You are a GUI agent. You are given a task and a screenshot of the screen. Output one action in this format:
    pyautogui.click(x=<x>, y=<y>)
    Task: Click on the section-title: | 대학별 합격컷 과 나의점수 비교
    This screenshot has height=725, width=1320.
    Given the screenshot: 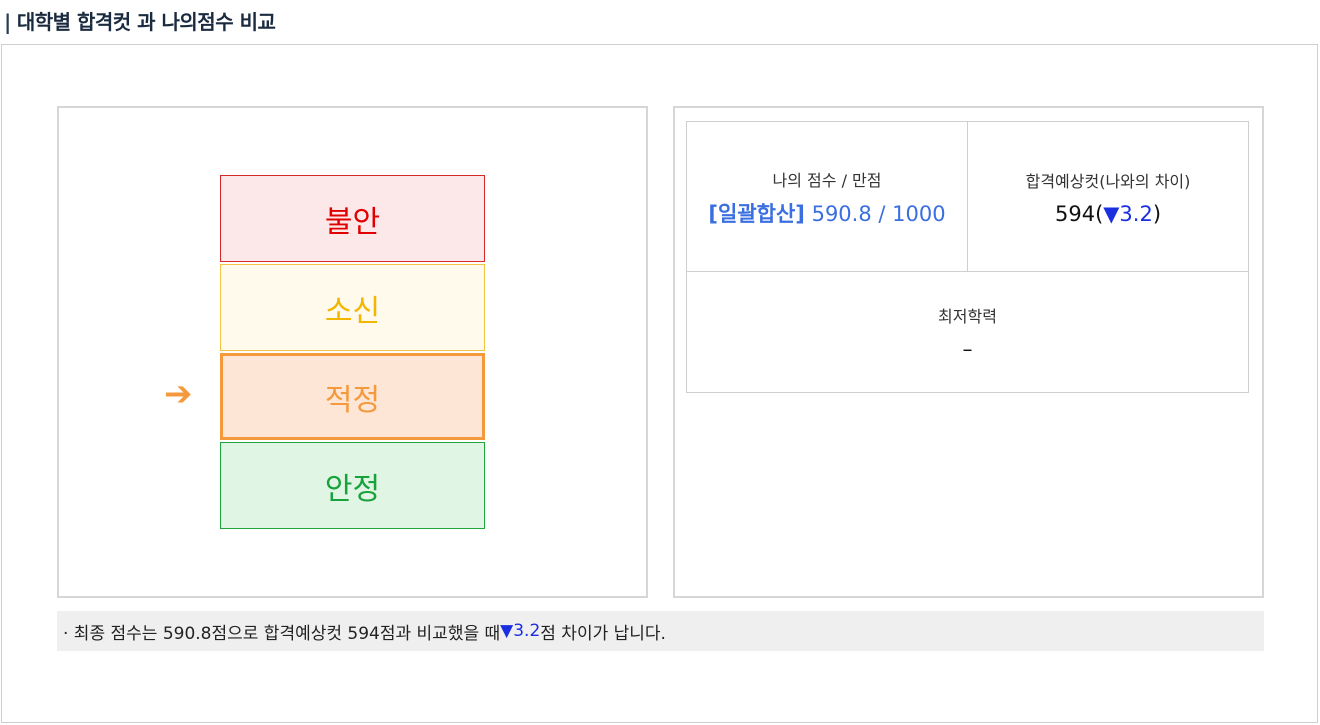 What is the action you would take?
    pyautogui.click(x=140, y=20)
    